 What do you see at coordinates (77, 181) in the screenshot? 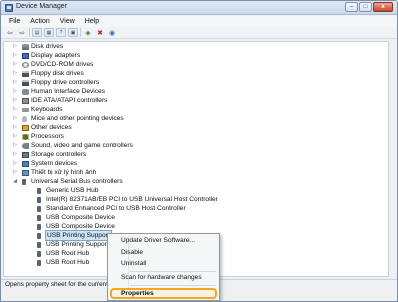
I see `tree-item-label: Universal Serial Bus controllers` at bounding box center [77, 181].